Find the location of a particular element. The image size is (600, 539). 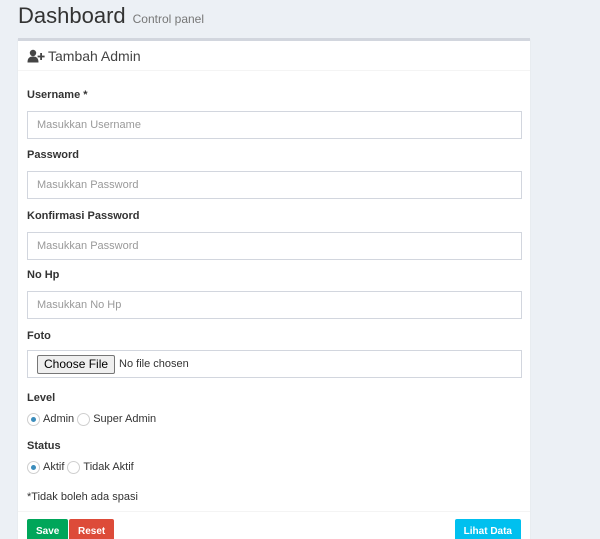

confirm-password-group: Konfirmasi Password Masukkan Password is located at coordinates (274, 234).